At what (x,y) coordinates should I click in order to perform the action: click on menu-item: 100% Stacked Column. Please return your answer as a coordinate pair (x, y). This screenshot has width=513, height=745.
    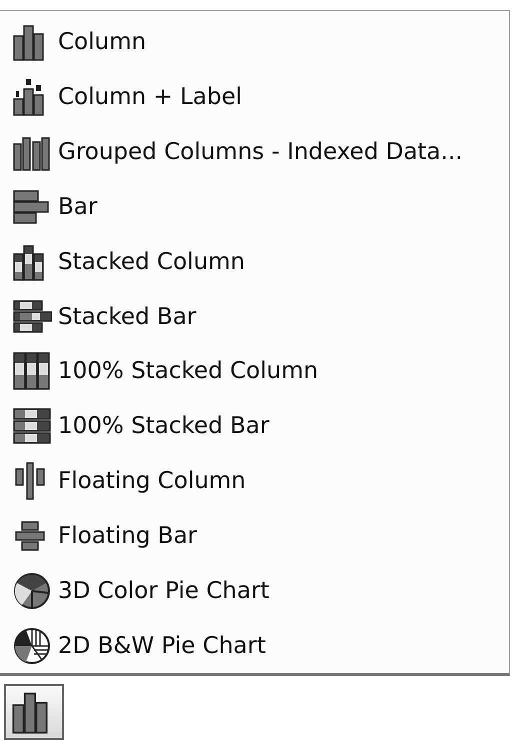
    Looking at the image, I should click on (188, 371).